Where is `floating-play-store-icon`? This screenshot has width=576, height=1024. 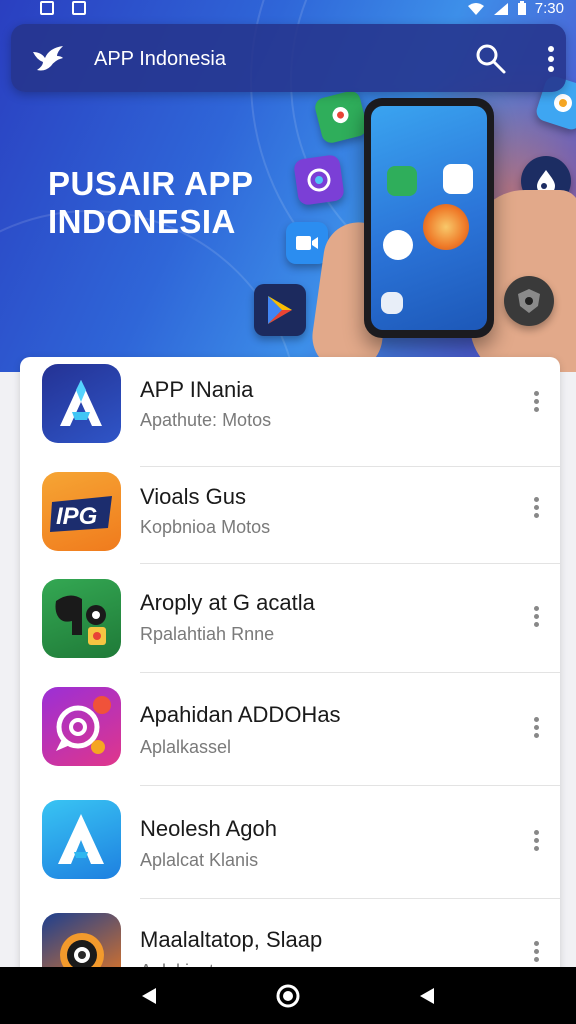 floating-play-store-icon is located at coordinates (280, 310).